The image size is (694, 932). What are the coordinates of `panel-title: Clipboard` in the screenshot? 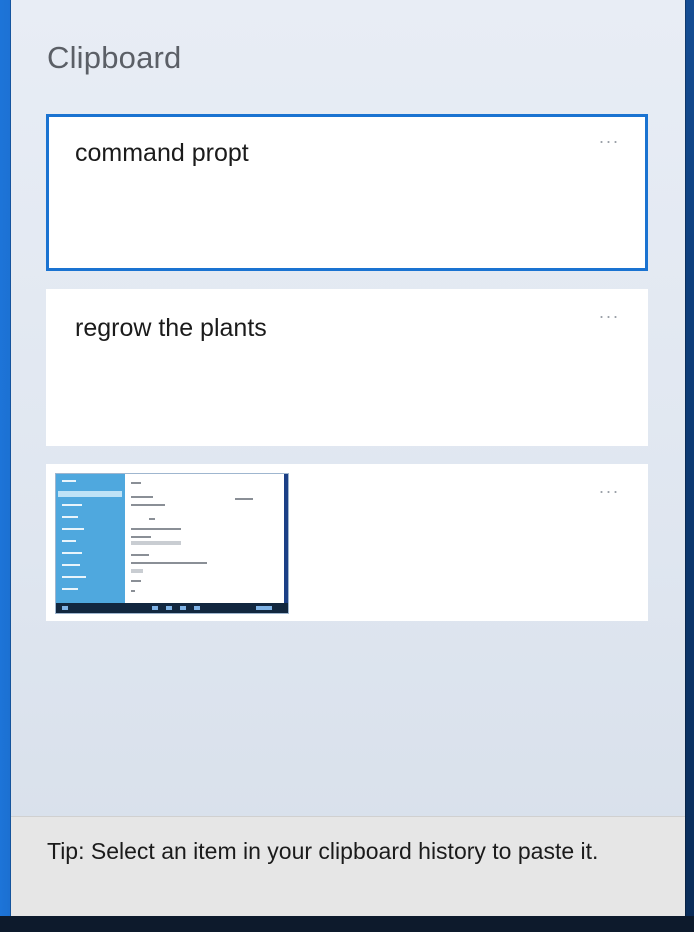 It's located at (114, 57).